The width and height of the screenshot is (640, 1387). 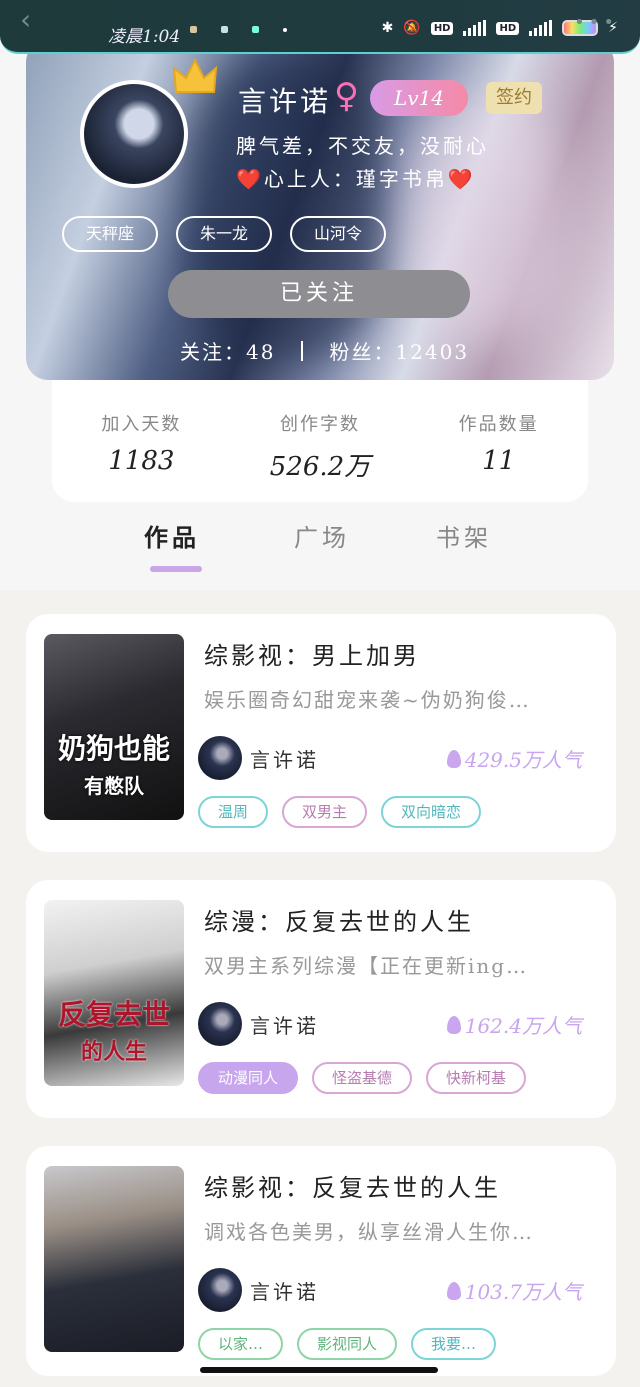 I want to click on follow-counts: 关注：48 粉丝：12403, so click(x=324, y=350).